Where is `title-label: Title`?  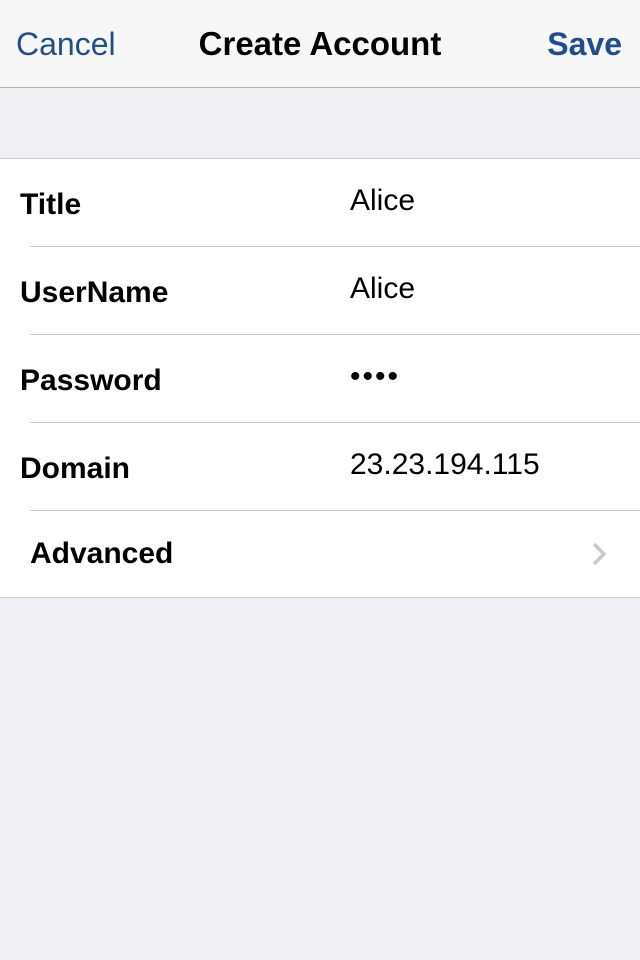 title-label: Title is located at coordinates (51, 204).